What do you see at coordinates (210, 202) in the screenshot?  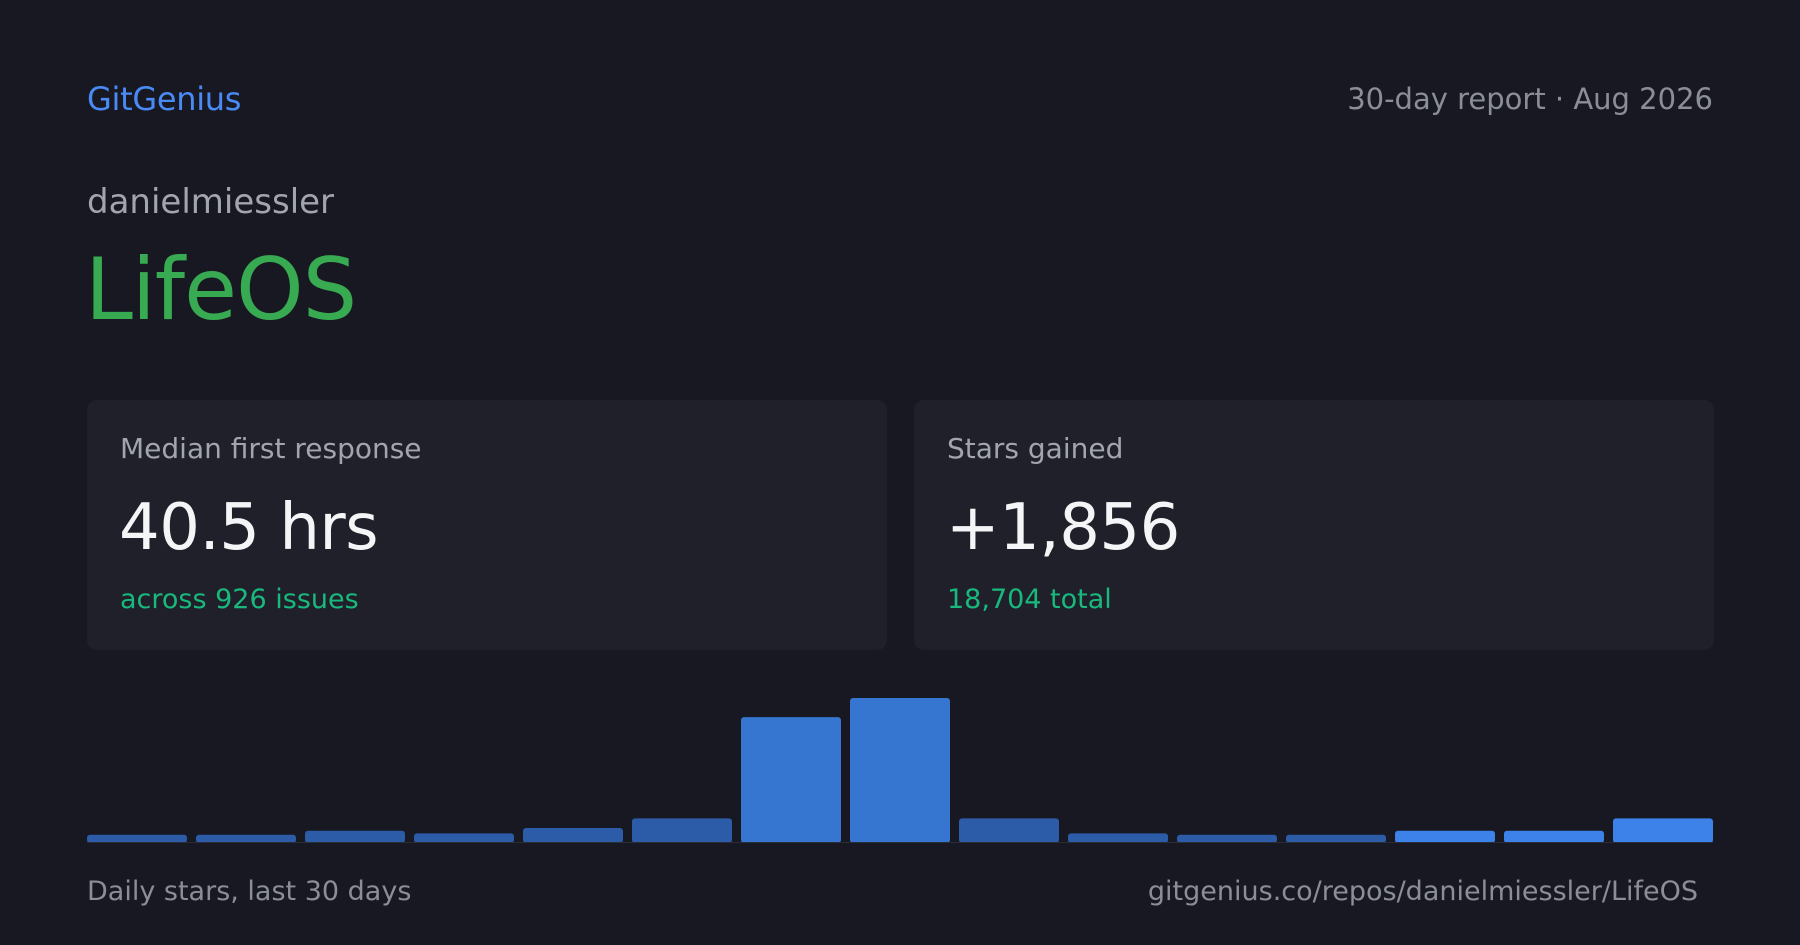 I see `repo-owner: danielmiessler` at bounding box center [210, 202].